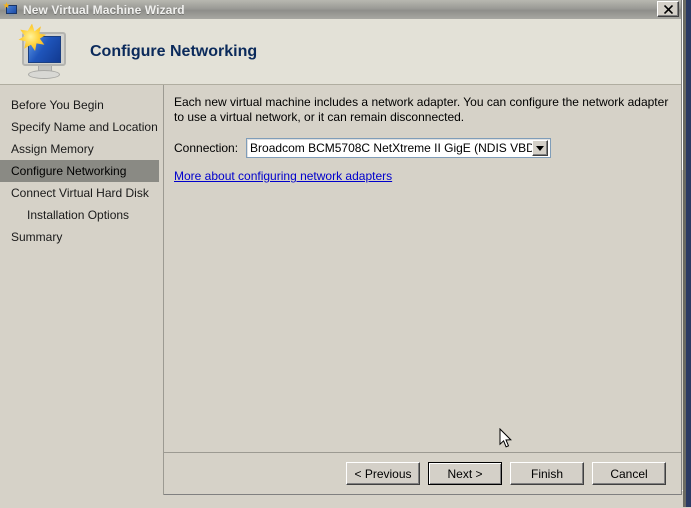 This screenshot has width=691, height=508. What do you see at coordinates (340, 9) in the screenshot?
I see `title-bar: New Virtual Machine Wizard` at bounding box center [340, 9].